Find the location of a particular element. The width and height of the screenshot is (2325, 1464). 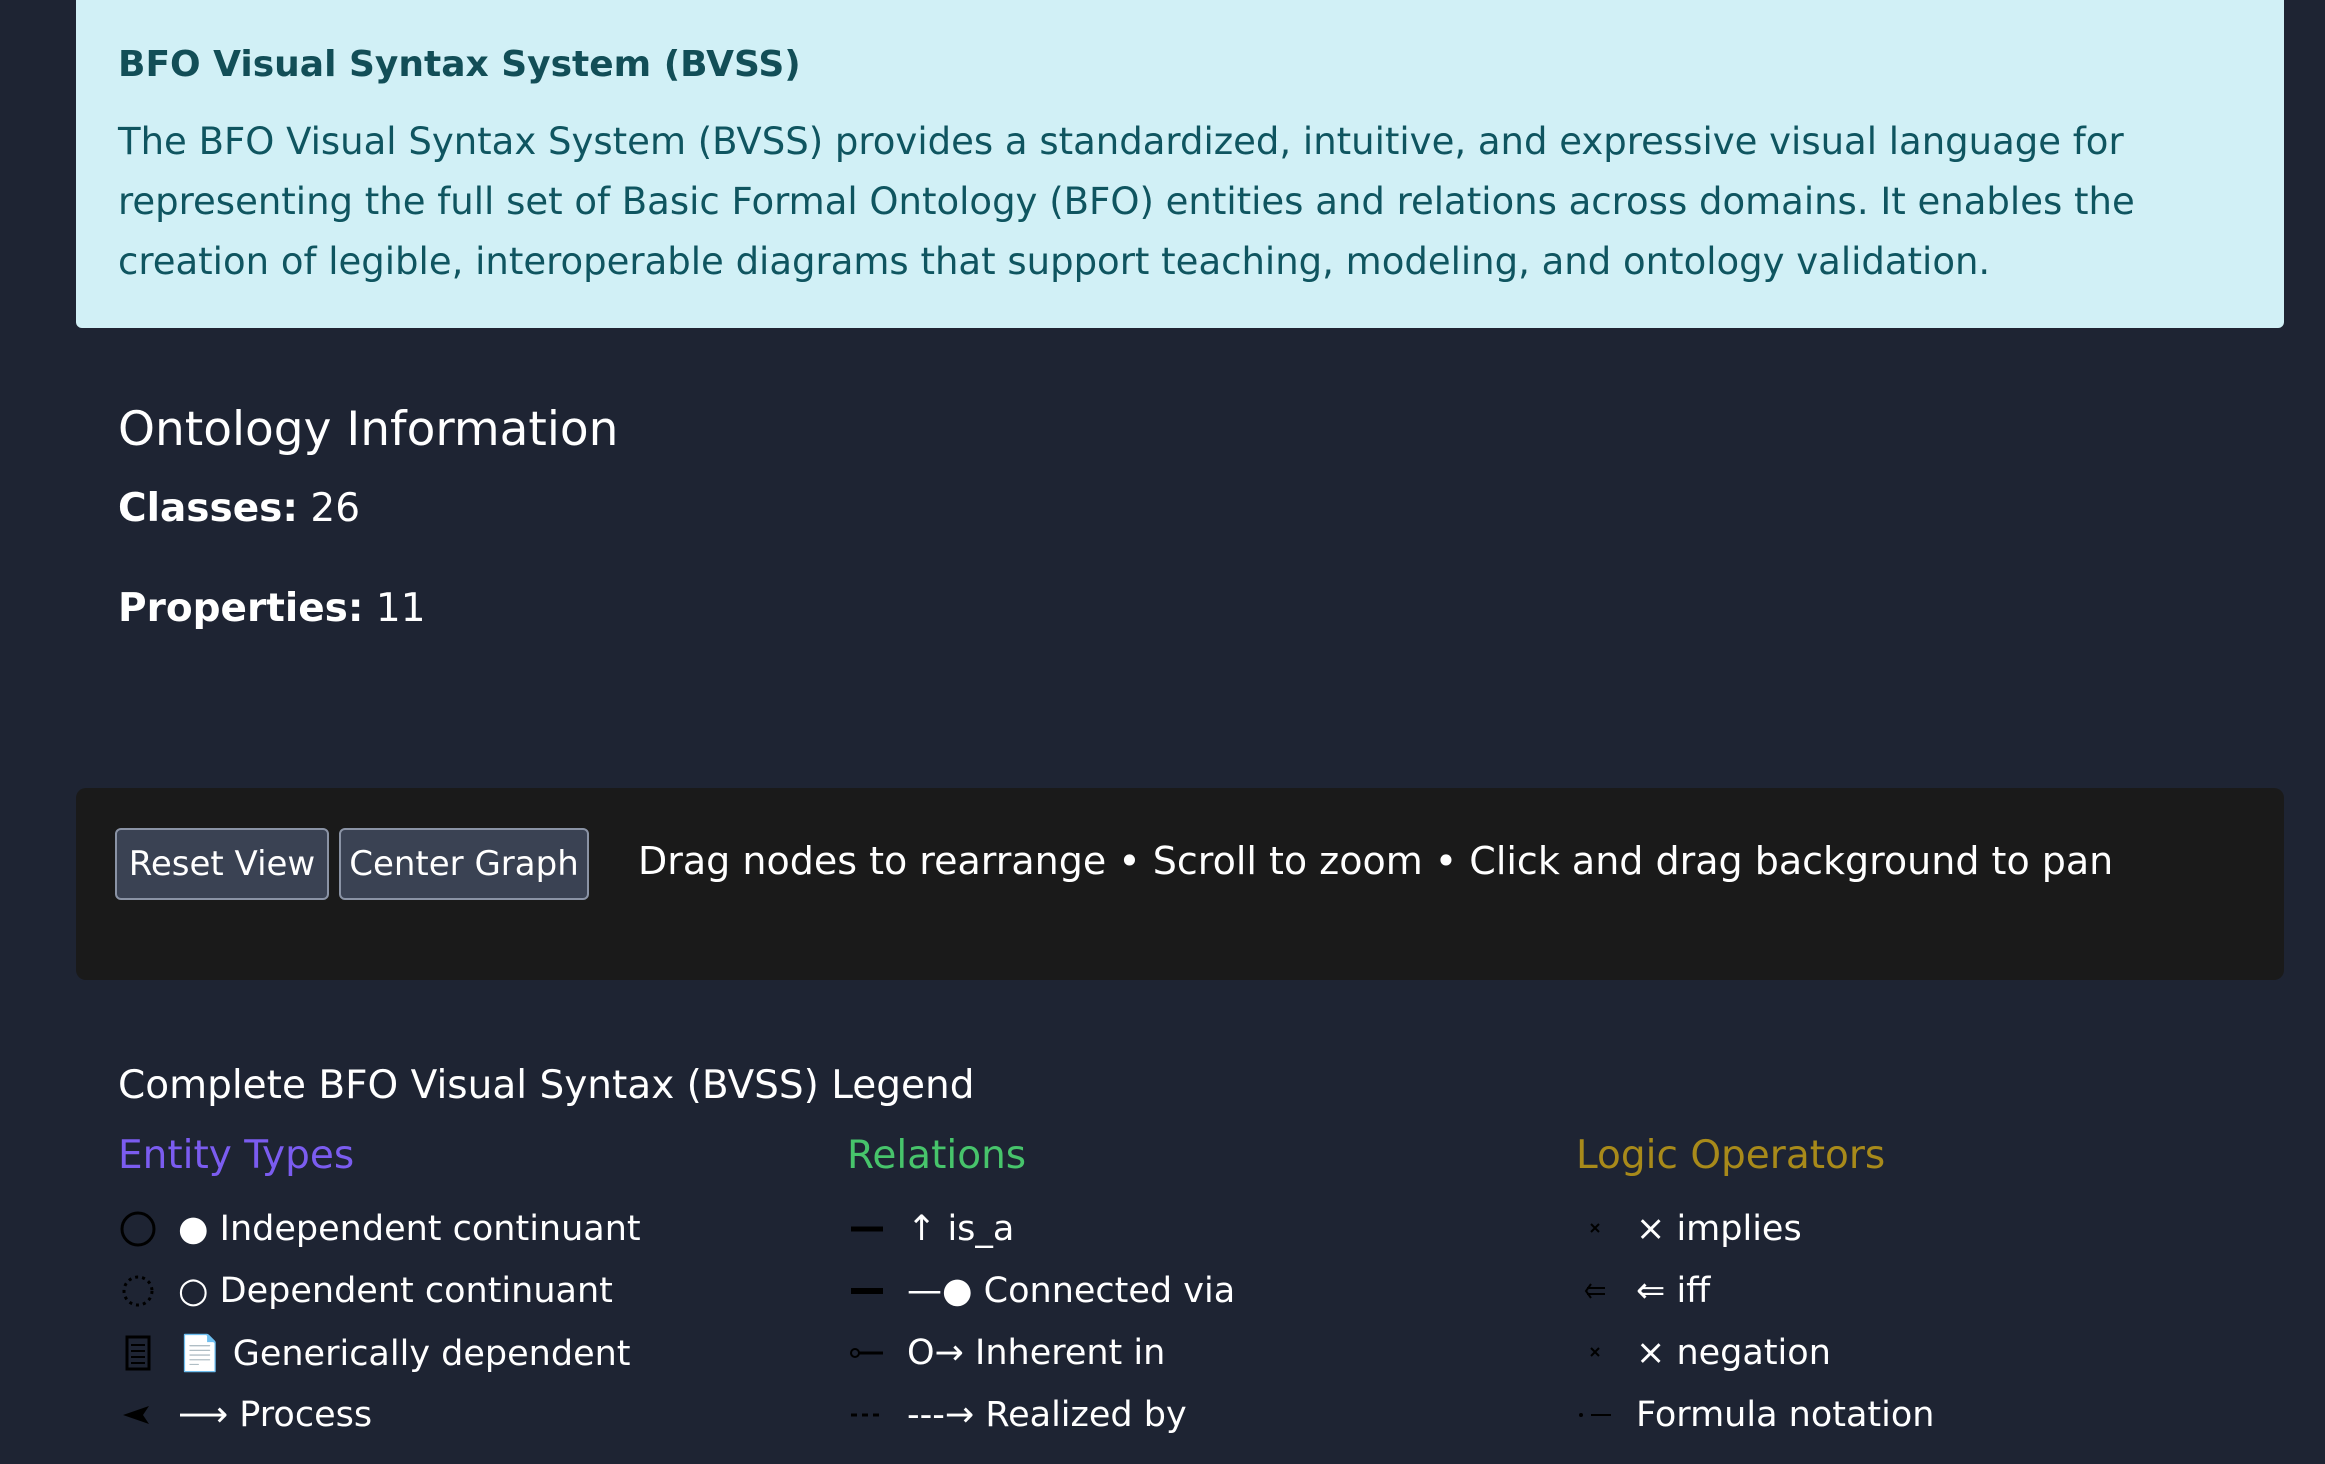

legend-item-label: Formula notation is located at coordinates (1785, 1415).